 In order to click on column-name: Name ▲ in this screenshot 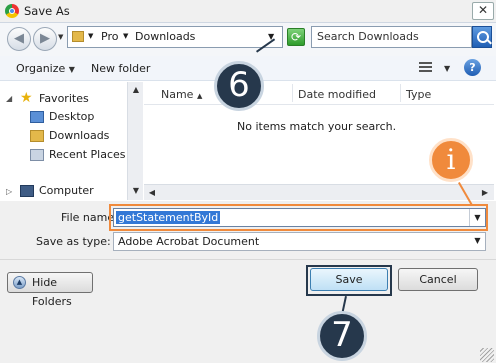, I will do `click(181, 94)`.